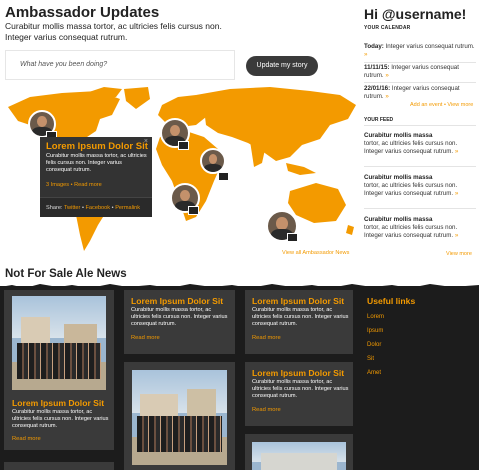  I want to click on status-input: What have you been doing?, so click(63, 64).